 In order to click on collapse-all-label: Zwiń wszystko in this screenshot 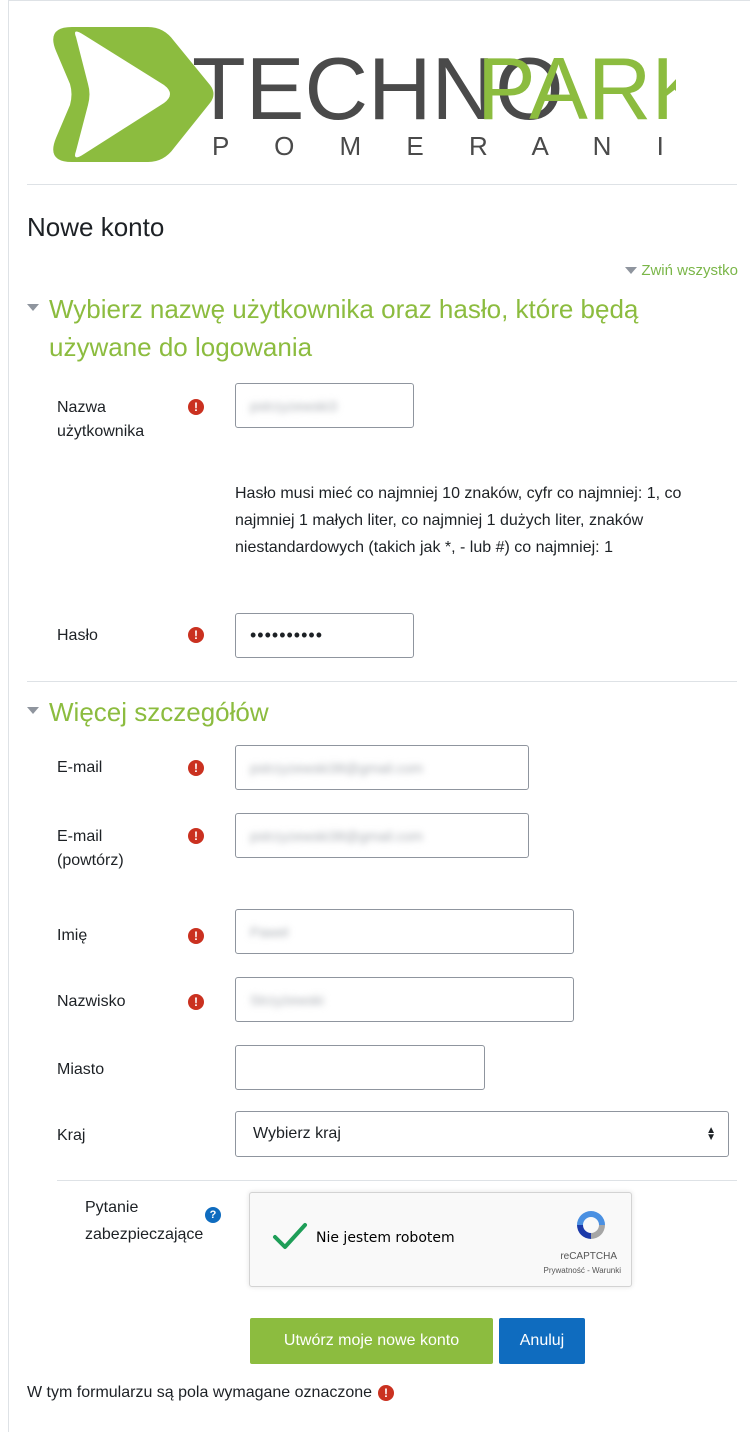, I will do `click(689, 270)`.